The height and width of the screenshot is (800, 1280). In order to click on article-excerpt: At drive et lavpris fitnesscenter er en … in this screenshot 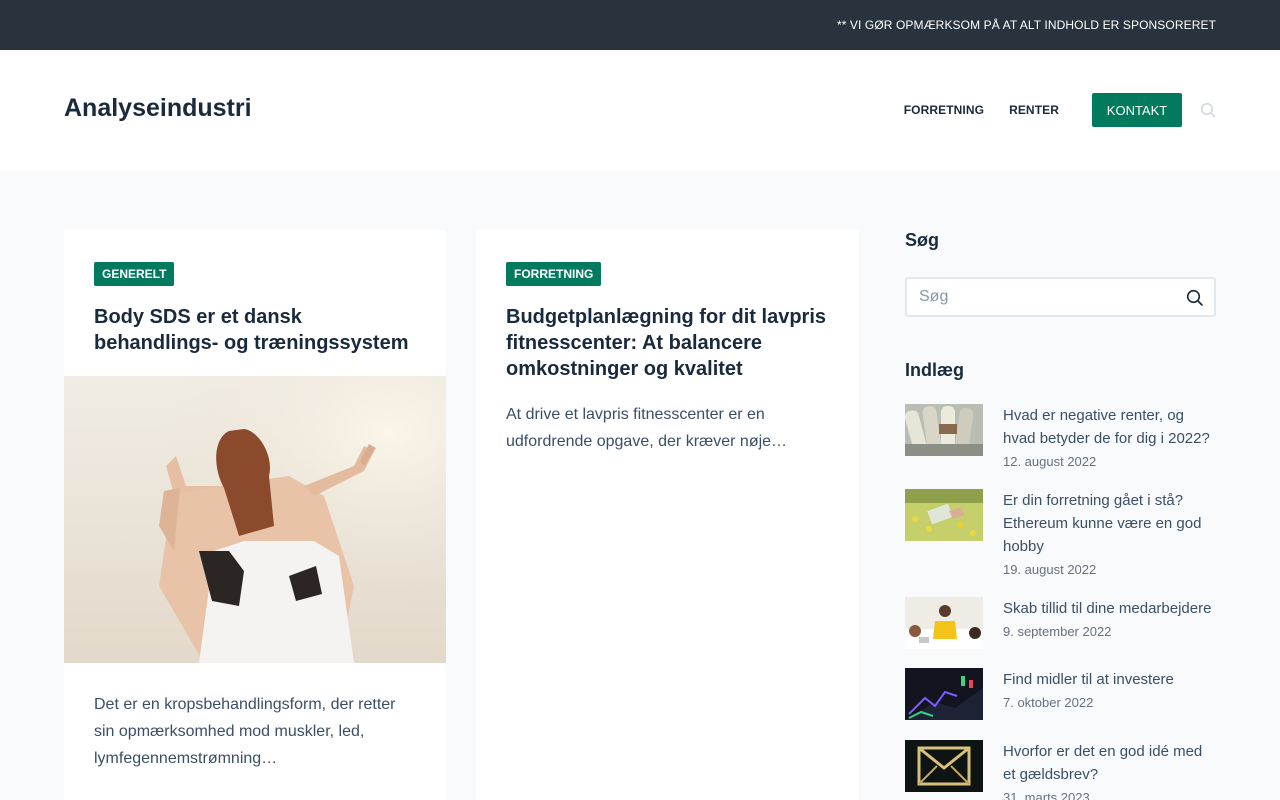, I will do `click(647, 428)`.